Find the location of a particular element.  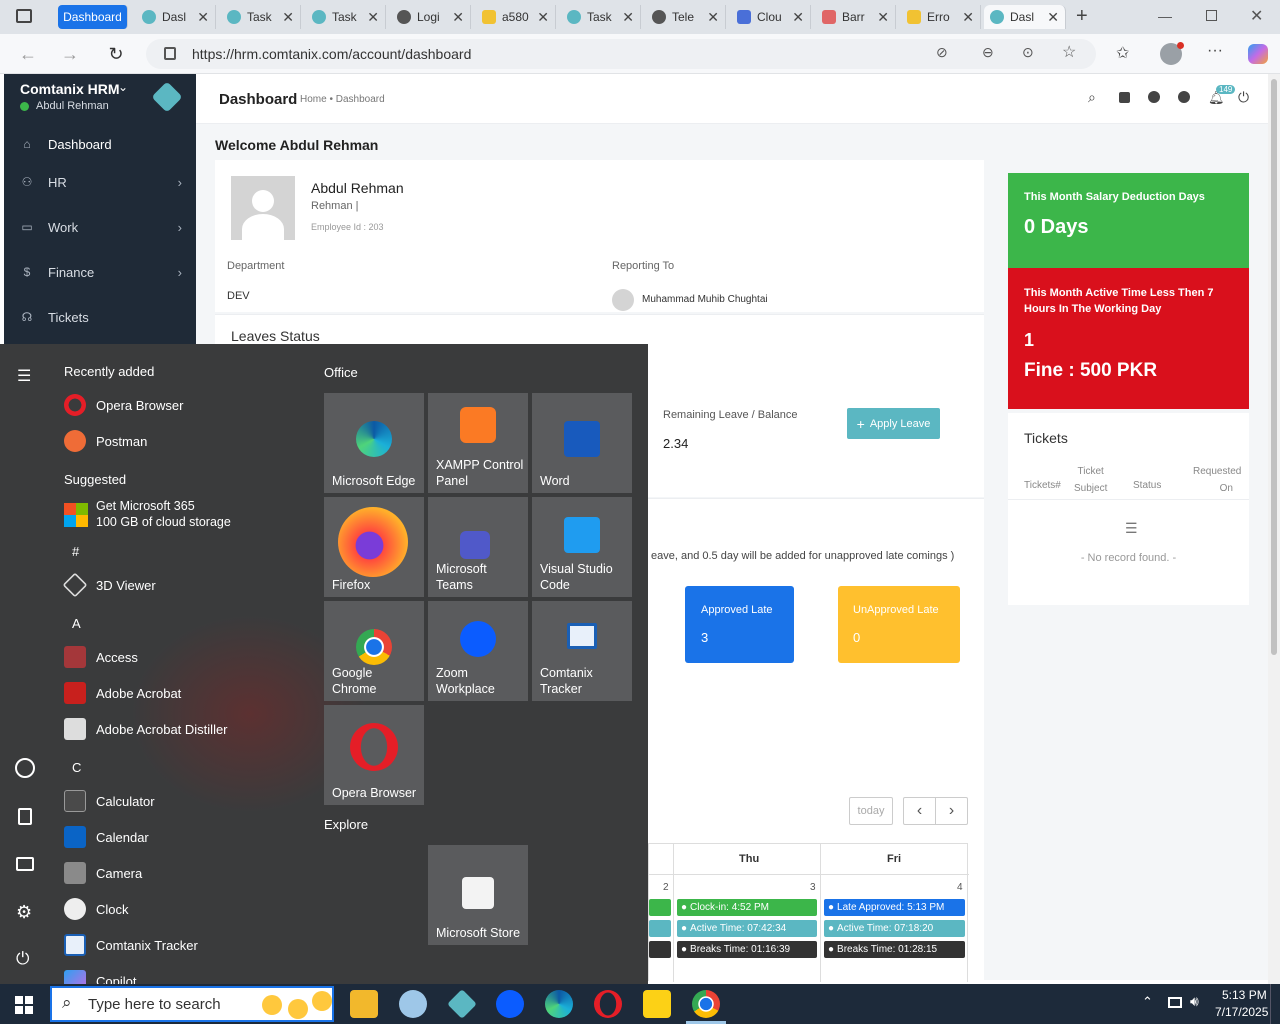

power-icon: ⏻ is located at coordinates (22, 959).